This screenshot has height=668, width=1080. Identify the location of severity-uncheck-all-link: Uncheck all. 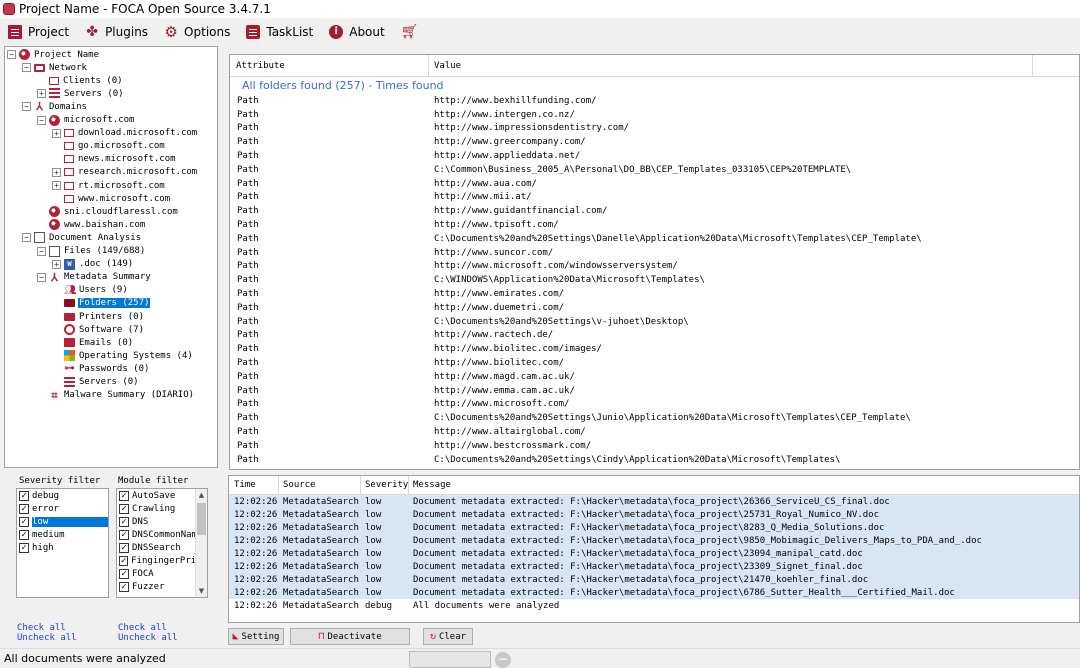
(47, 638).